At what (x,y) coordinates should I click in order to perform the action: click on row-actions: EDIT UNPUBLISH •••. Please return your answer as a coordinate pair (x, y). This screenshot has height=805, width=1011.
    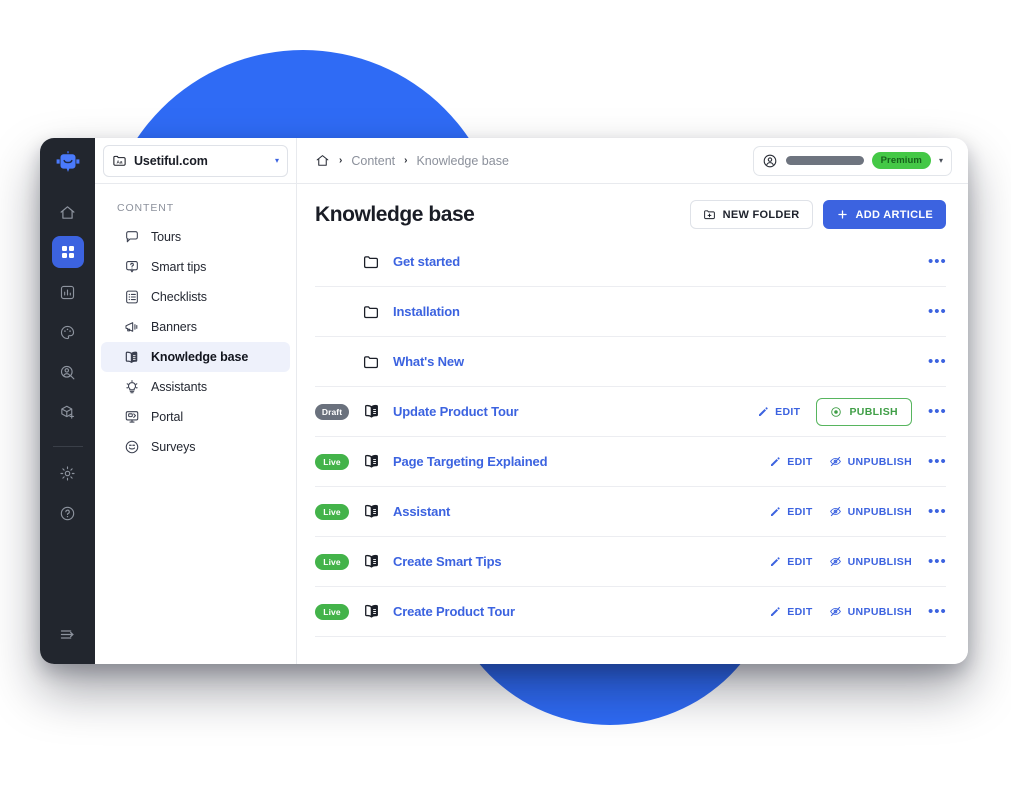
    Looking at the image, I should click on (857, 461).